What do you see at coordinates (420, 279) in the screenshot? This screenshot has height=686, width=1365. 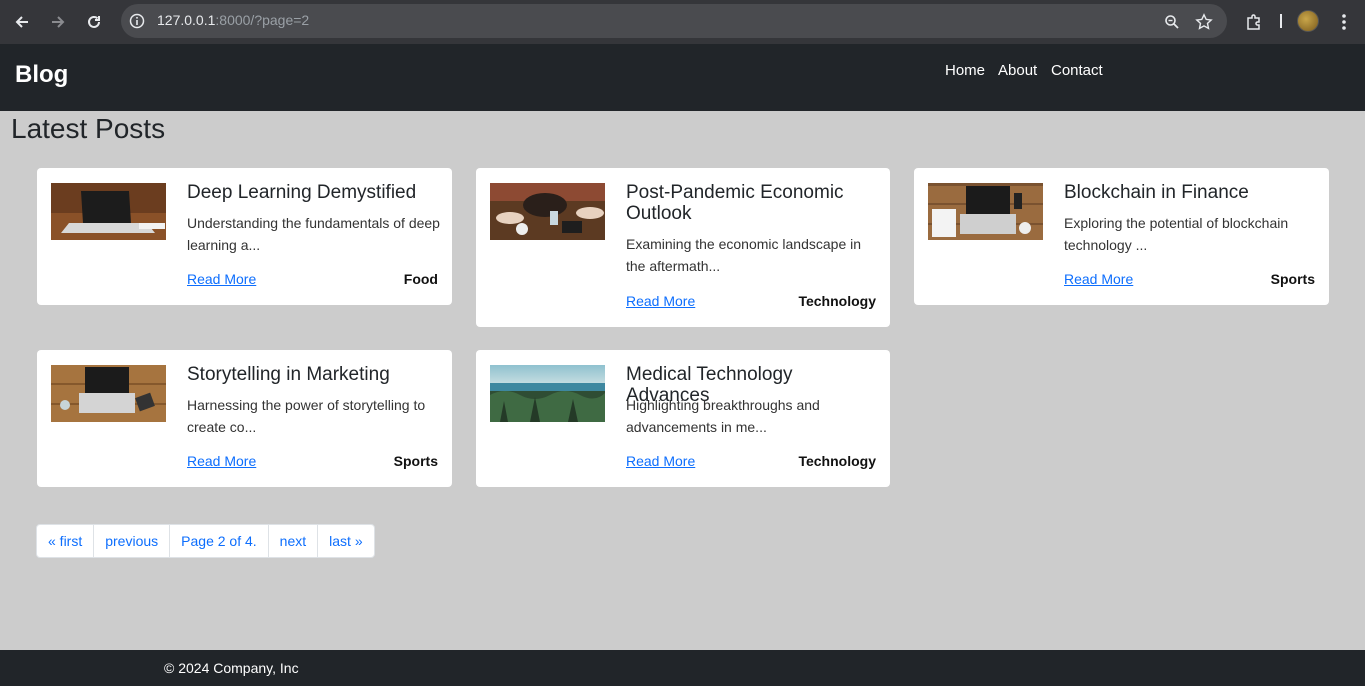 I see `post-category: Food` at bounding box center [420, 279].